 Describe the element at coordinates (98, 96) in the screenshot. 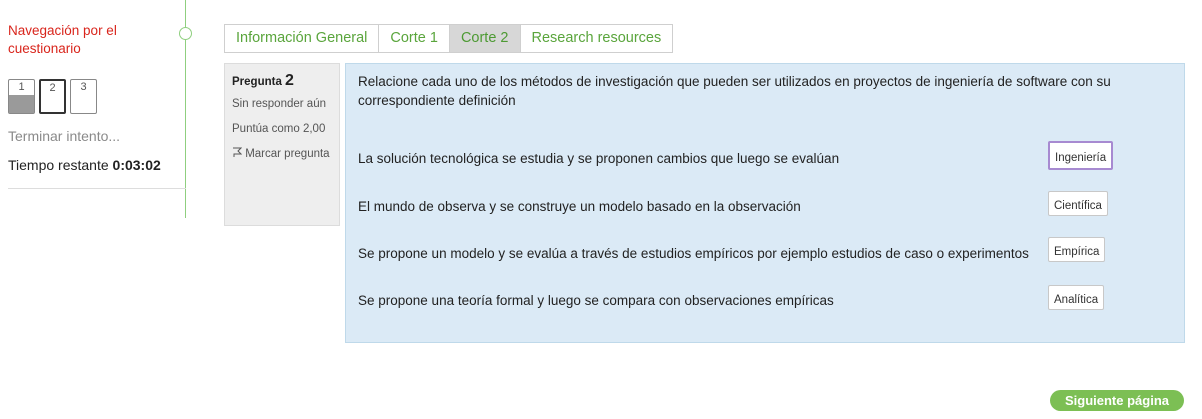

I see `question-buttons: 1 2 3` at that location.